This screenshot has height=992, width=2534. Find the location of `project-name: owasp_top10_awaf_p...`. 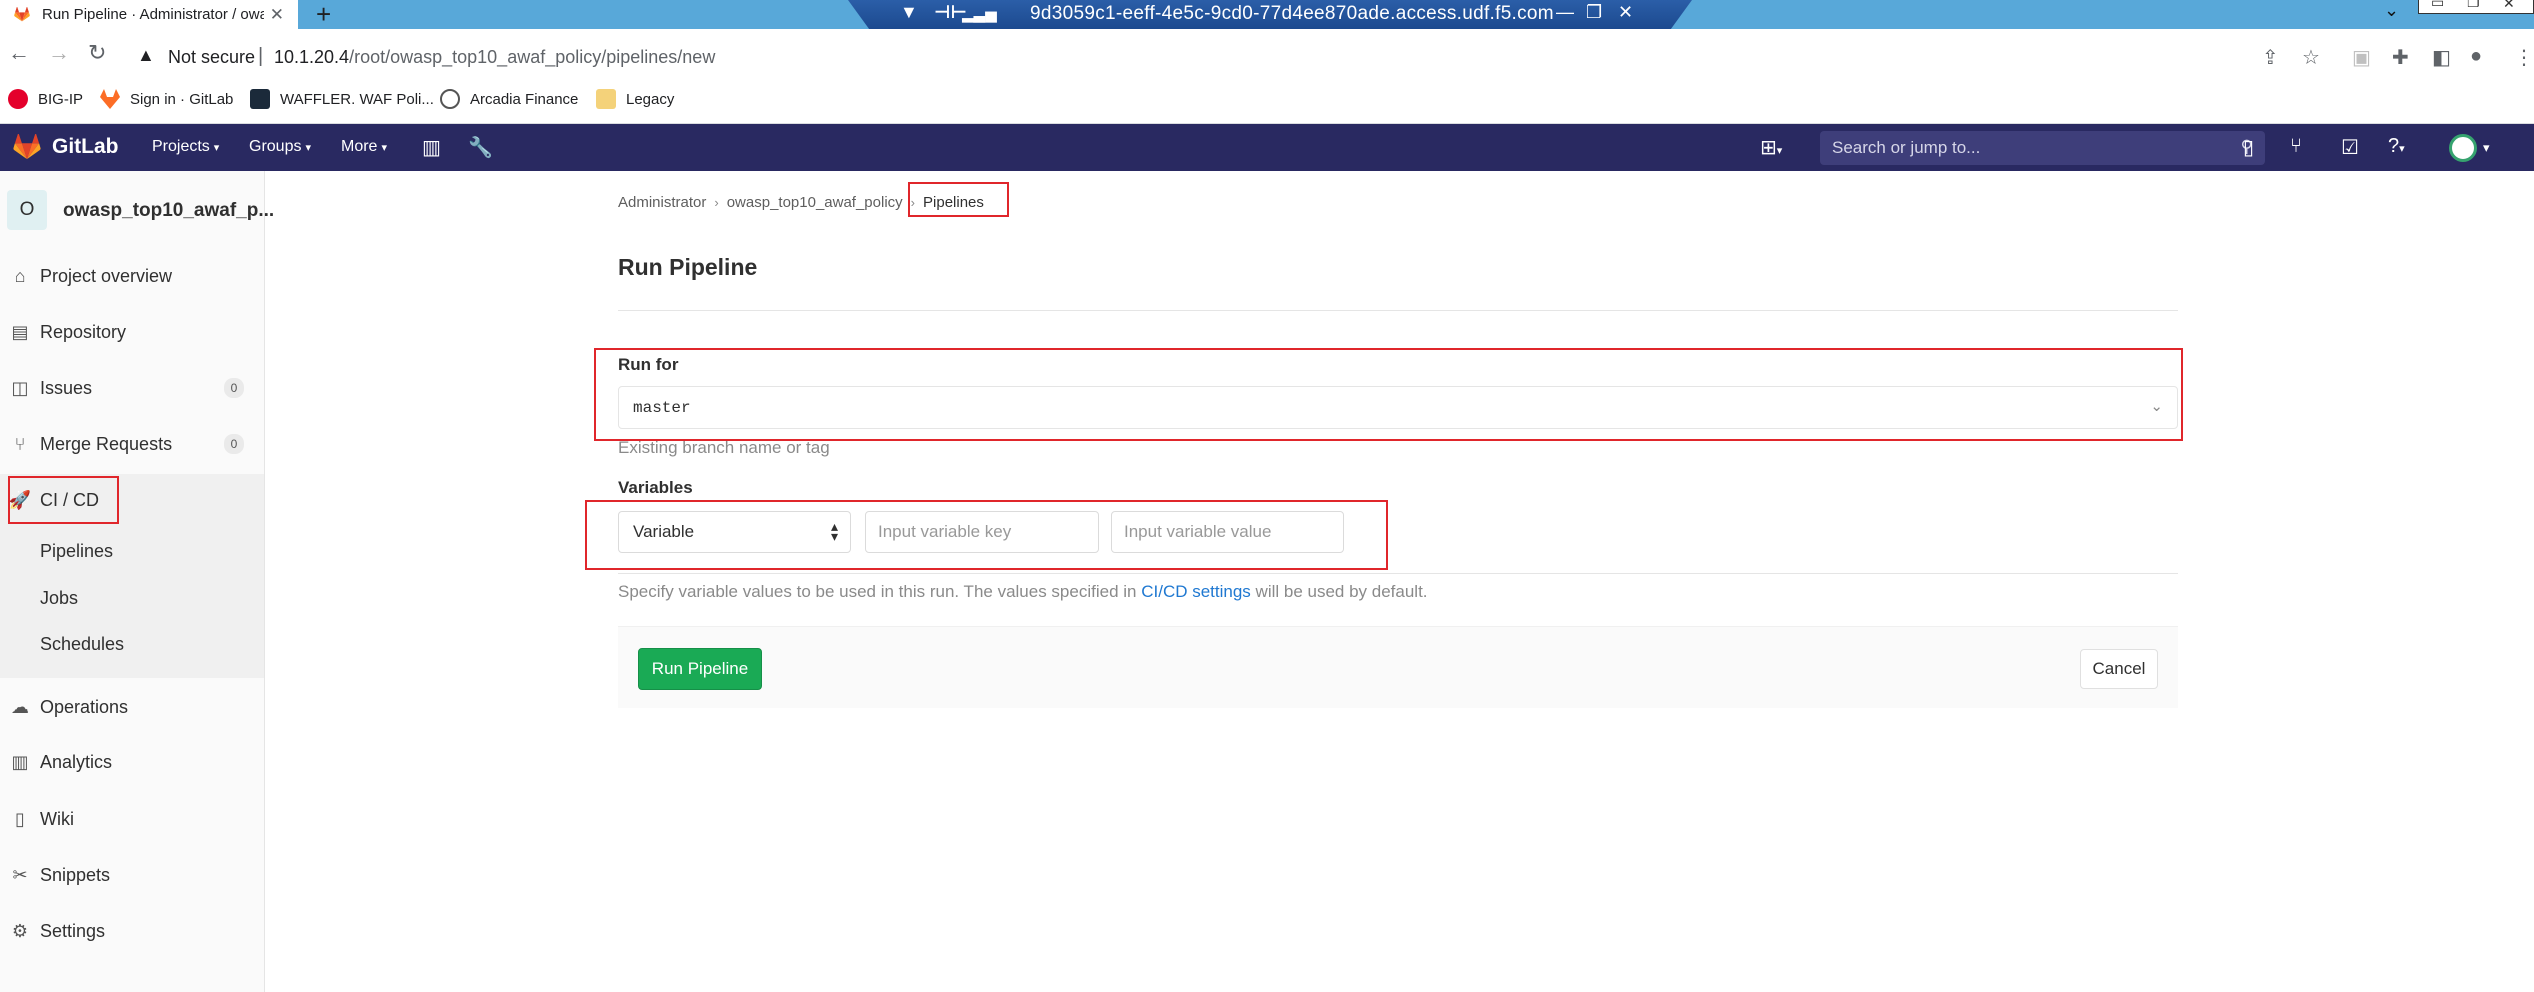

project-name: owasp_top10_awaf_p... is located at coordinates (168, 211).